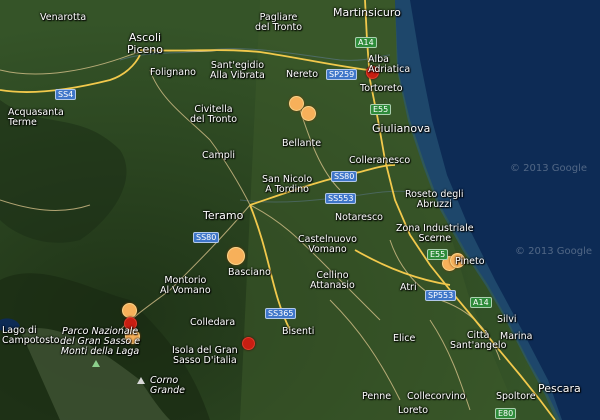 This screenshot has height=420, width=600. What do you see at coordinates (145, 43) in the screenshot?
I see `place-label: Ascoli Piceno` at bounding box center [145, 43].